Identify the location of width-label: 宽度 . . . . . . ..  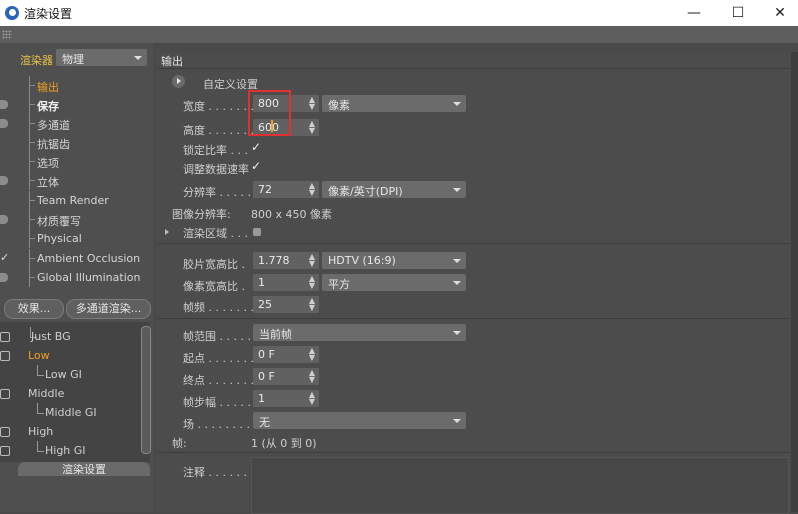
(218, 106).